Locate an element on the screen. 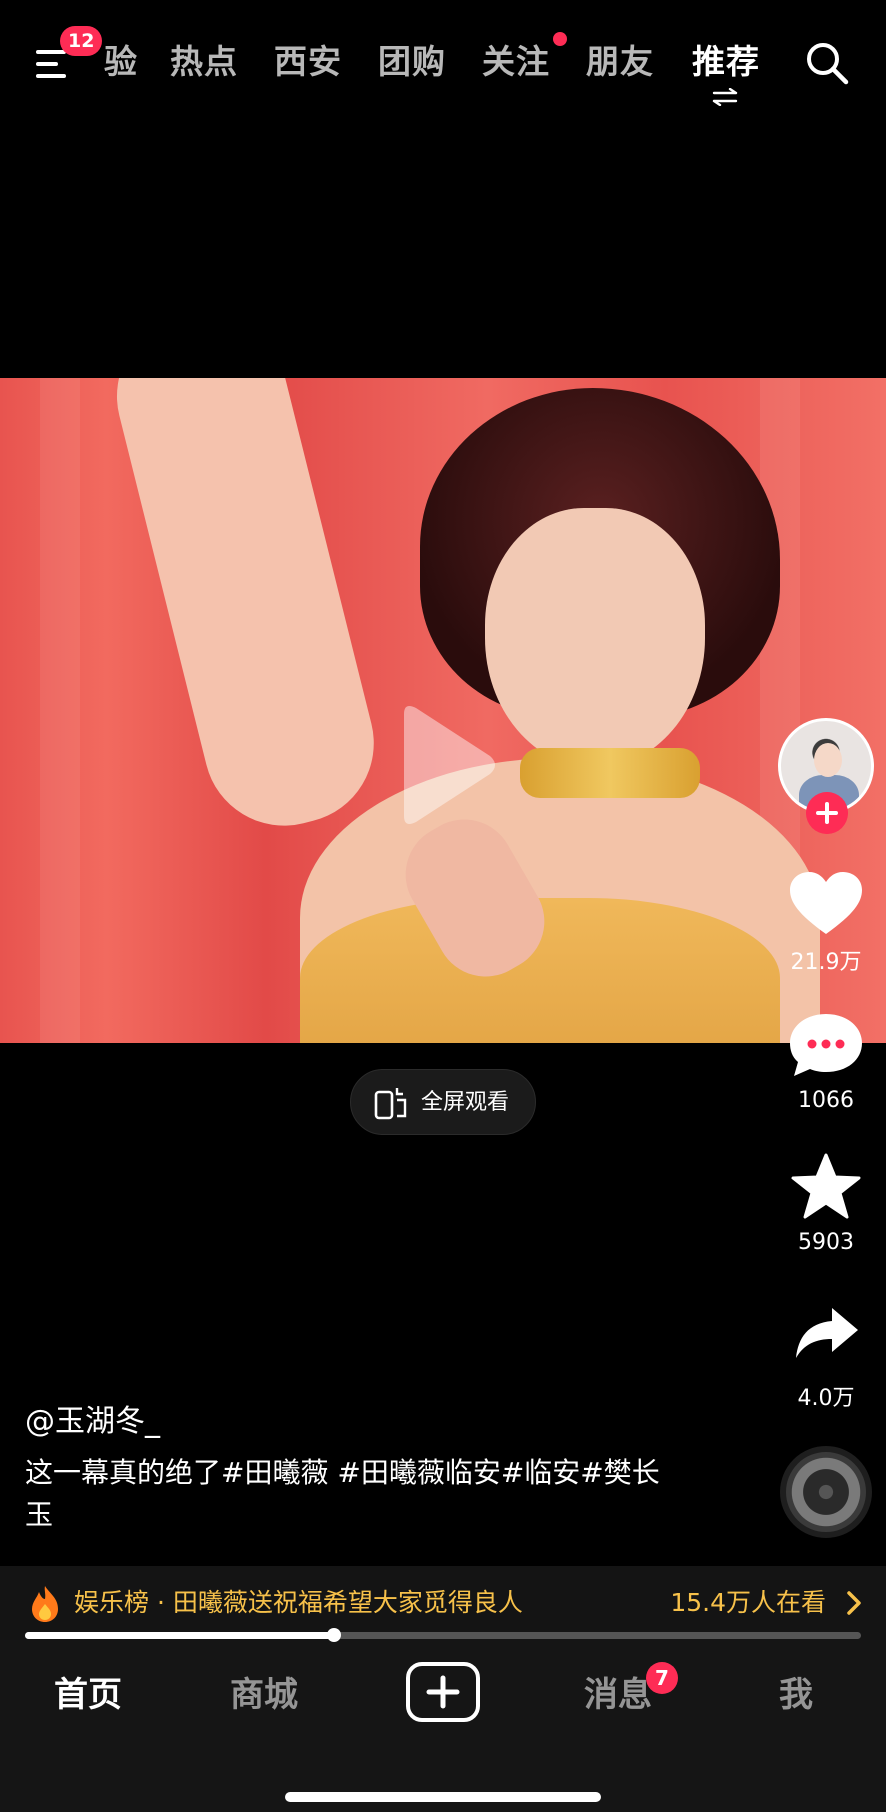 This screenshot has height=1812, width=886. share-count: 4.0万 is located at coordinates (826, 1398).